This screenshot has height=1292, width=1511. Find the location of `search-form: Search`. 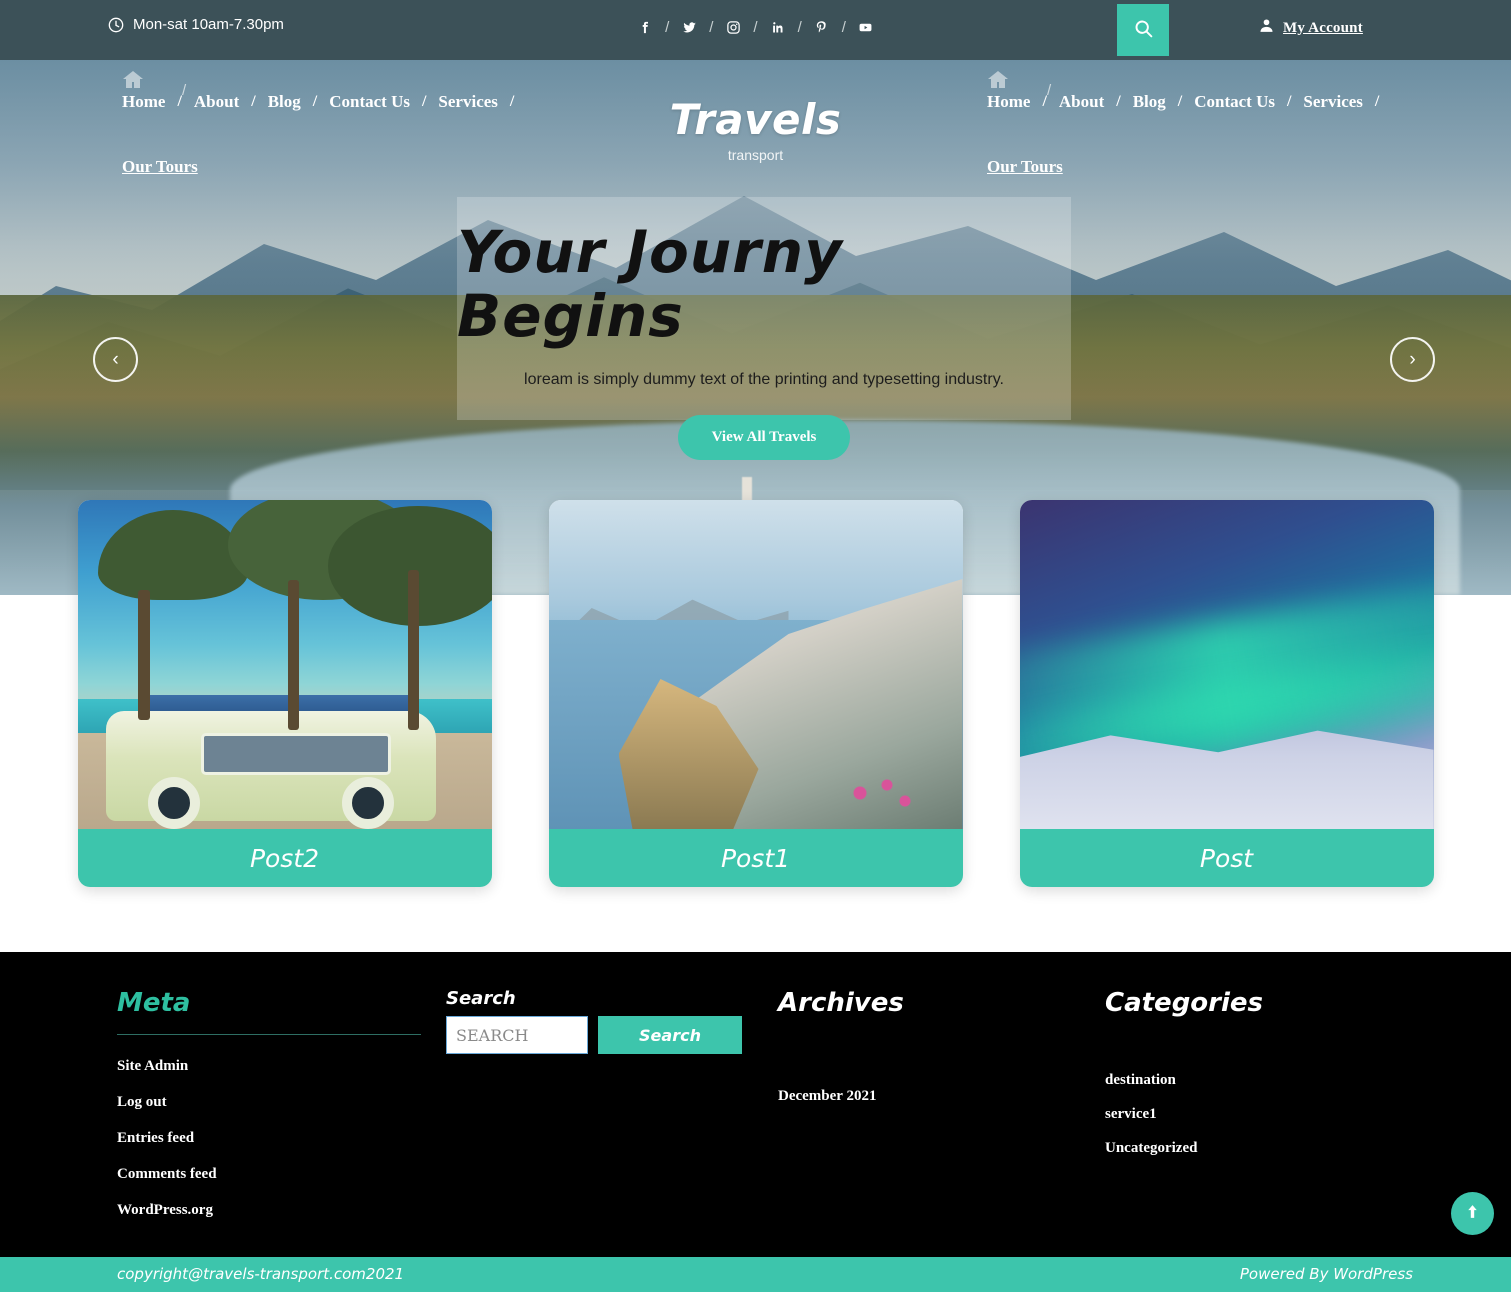

search-form: Search is located at coordinates (596, 1035).